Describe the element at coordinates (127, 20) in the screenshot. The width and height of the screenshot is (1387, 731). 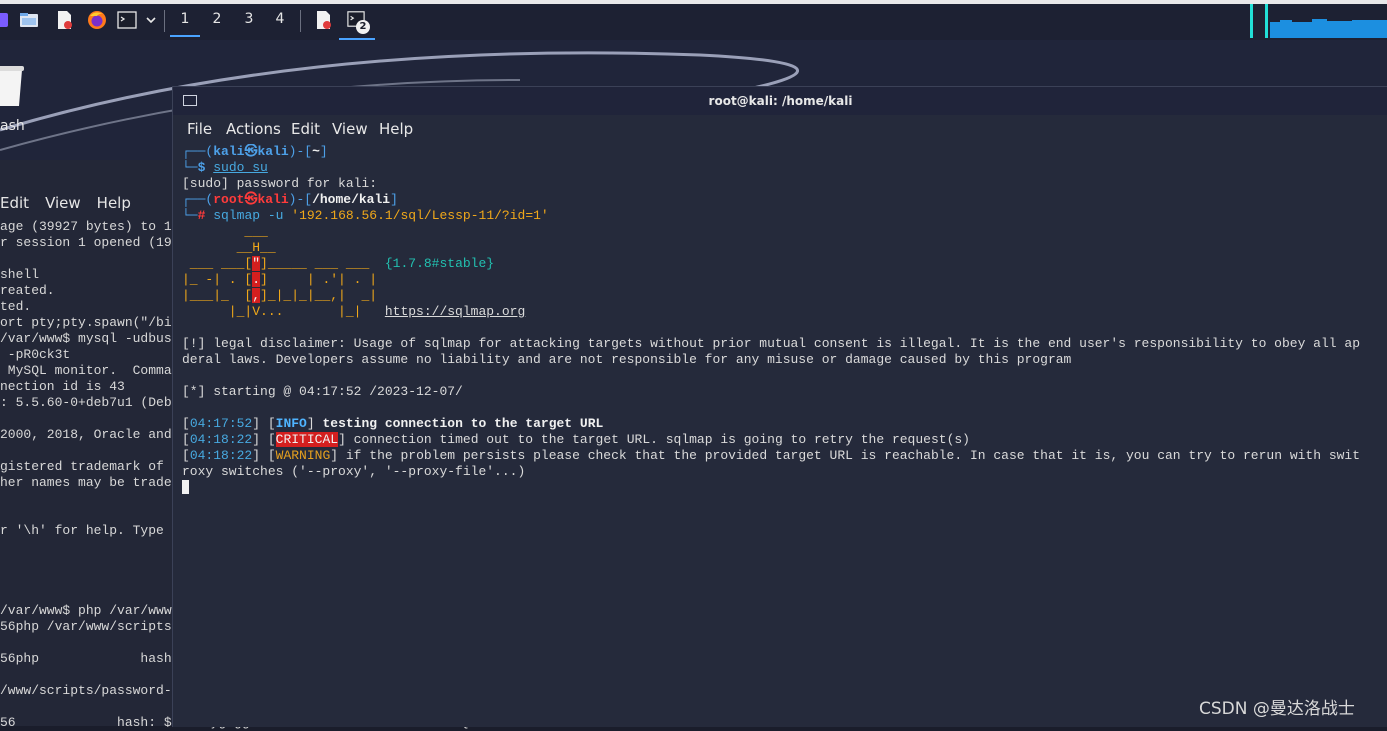
I see `terminal-icon` at that location.